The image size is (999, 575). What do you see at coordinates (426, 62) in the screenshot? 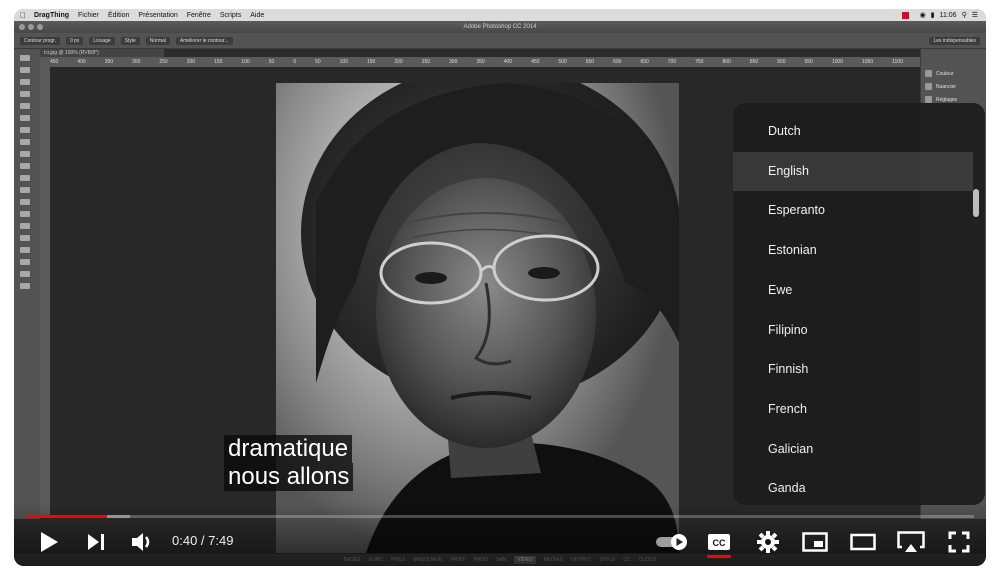
I see `ruler-tick: 250` at bounding box center [426, 62].